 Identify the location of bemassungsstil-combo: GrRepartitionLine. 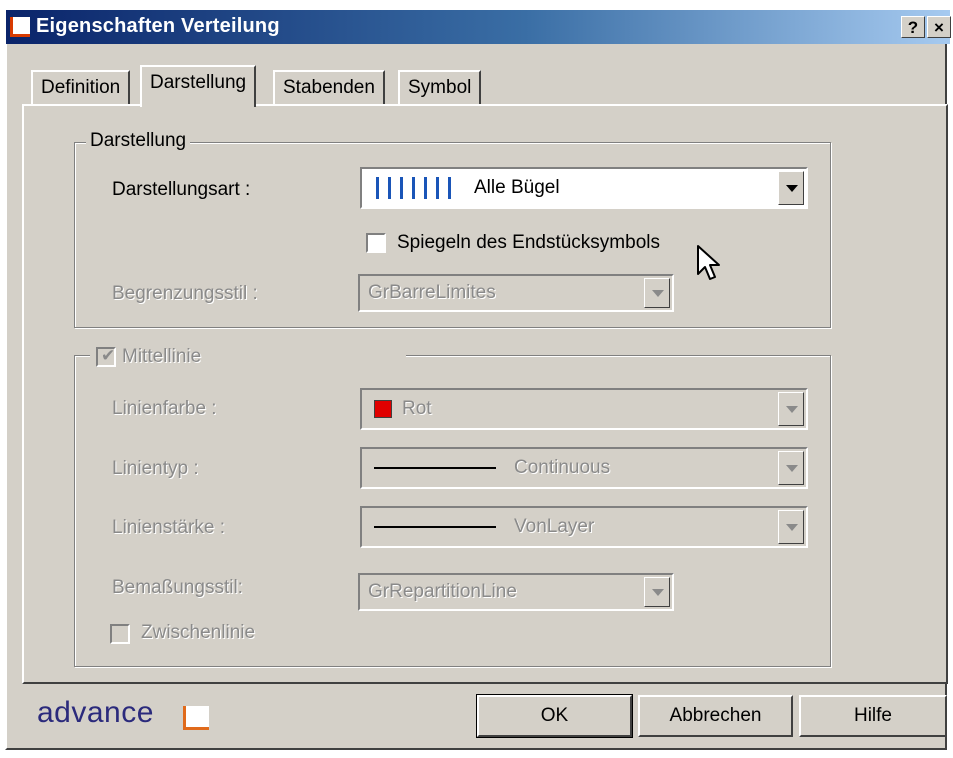
(516, 592).